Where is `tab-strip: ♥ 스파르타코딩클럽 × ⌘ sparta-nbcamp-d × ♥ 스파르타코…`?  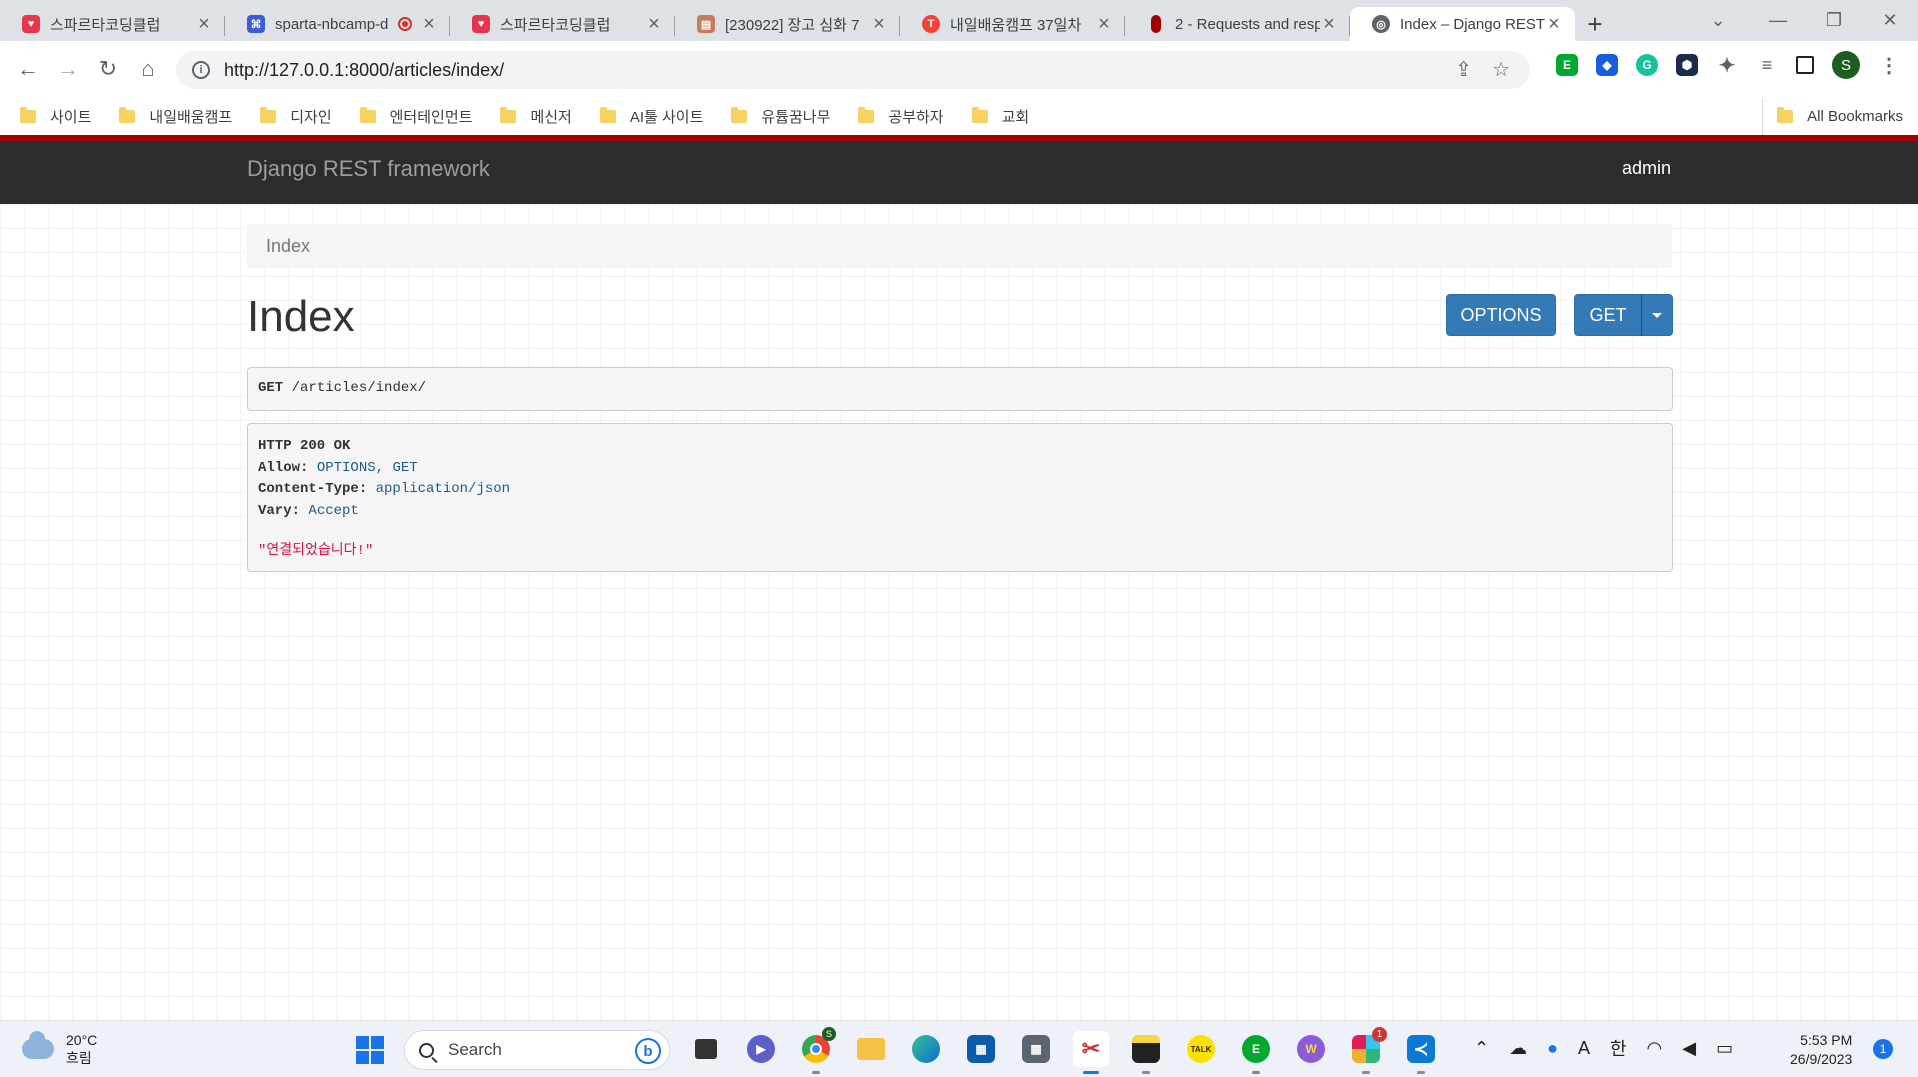
tab-strip: ♥ 스파르타코딩클럽 × ⌘ sparta-nbcamp-d × ♥ 스파르타코… is located at coordinates (959, 20).